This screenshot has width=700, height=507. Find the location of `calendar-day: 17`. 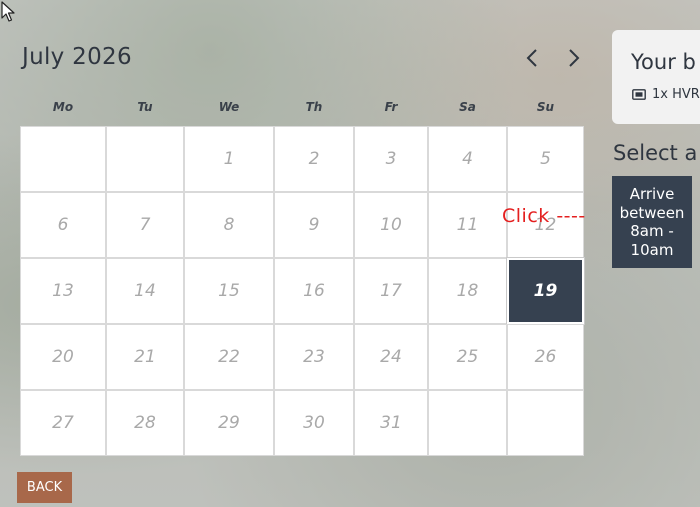

calendar-day: 17 is located at coordinates (391, 291).